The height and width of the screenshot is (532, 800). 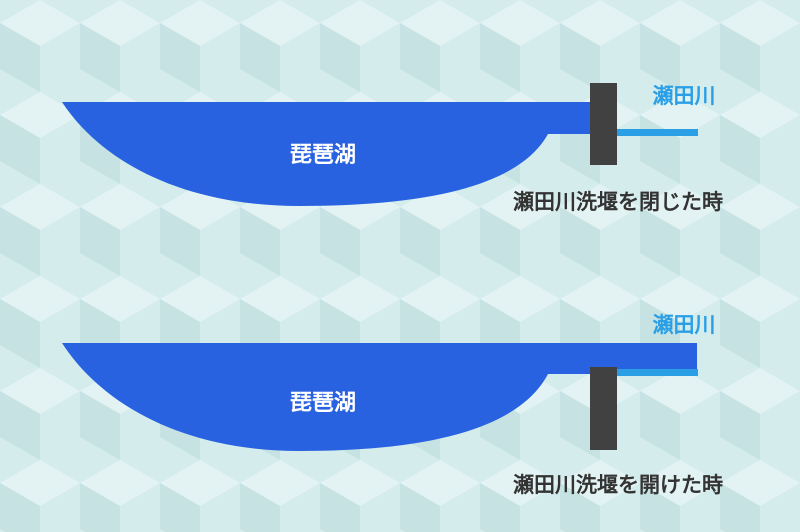 I want to click on panel-caption: 瀬田川洗堰を開けた時, so click(x=618, y=485).